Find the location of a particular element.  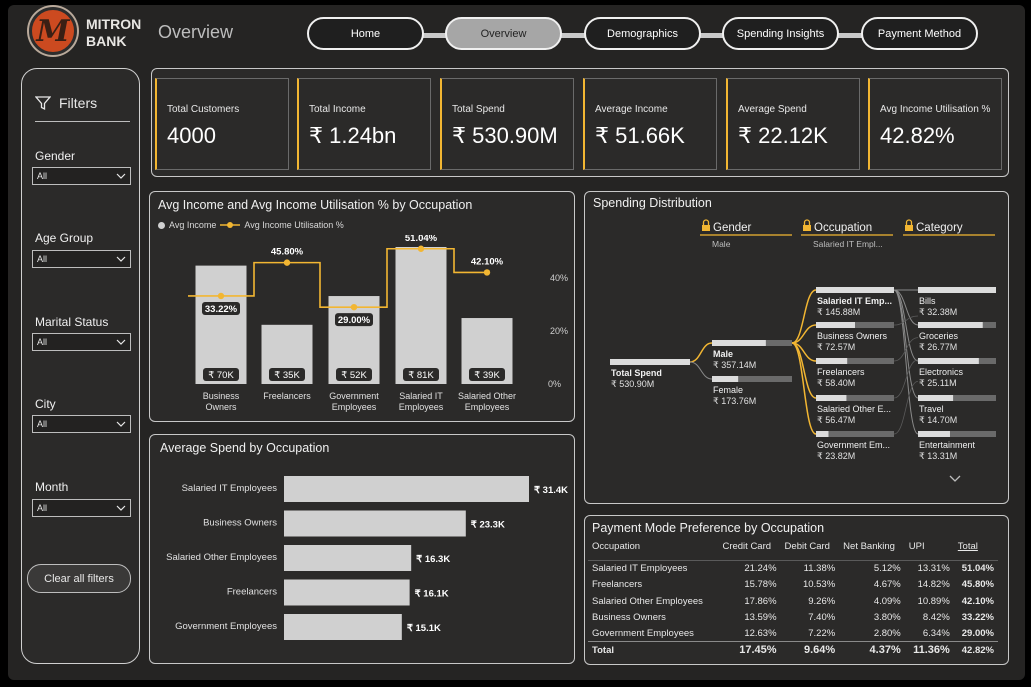

table-cell: 17.86% is located at coordinates (760, 601).